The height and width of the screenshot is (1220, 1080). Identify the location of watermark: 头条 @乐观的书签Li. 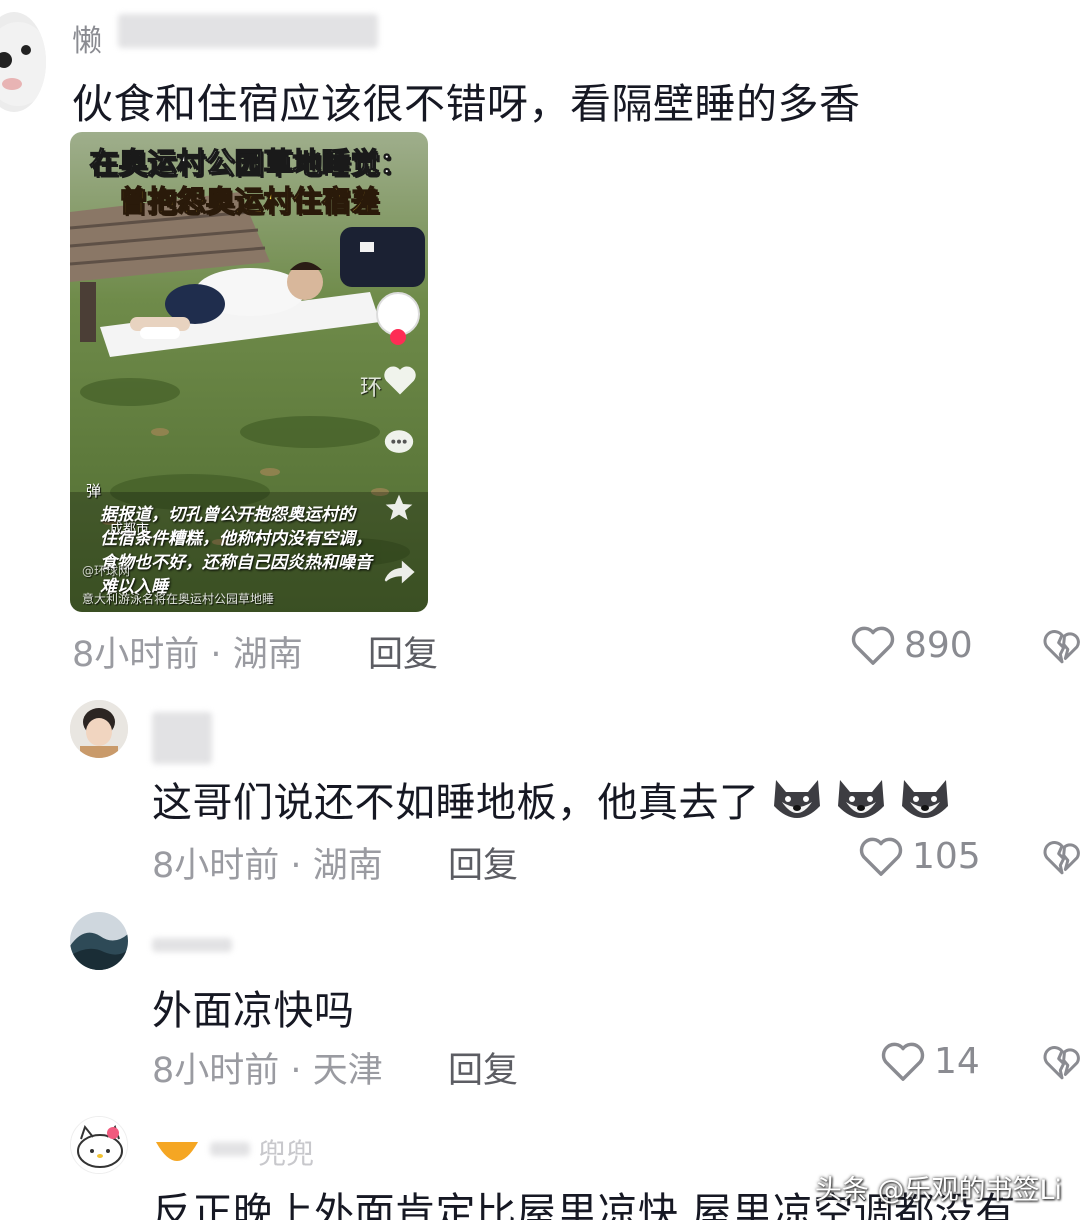
(938, 1190).